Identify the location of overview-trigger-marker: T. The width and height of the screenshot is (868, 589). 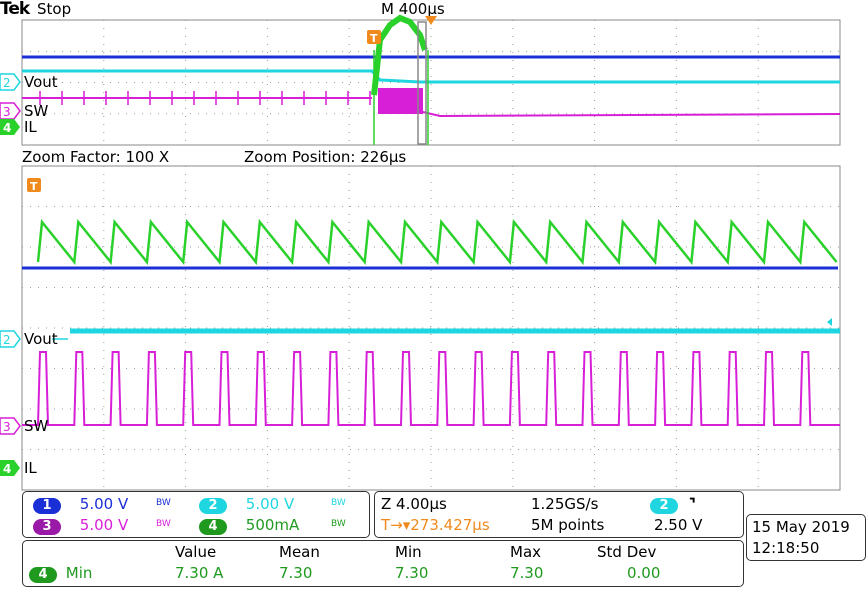
(374, 37).